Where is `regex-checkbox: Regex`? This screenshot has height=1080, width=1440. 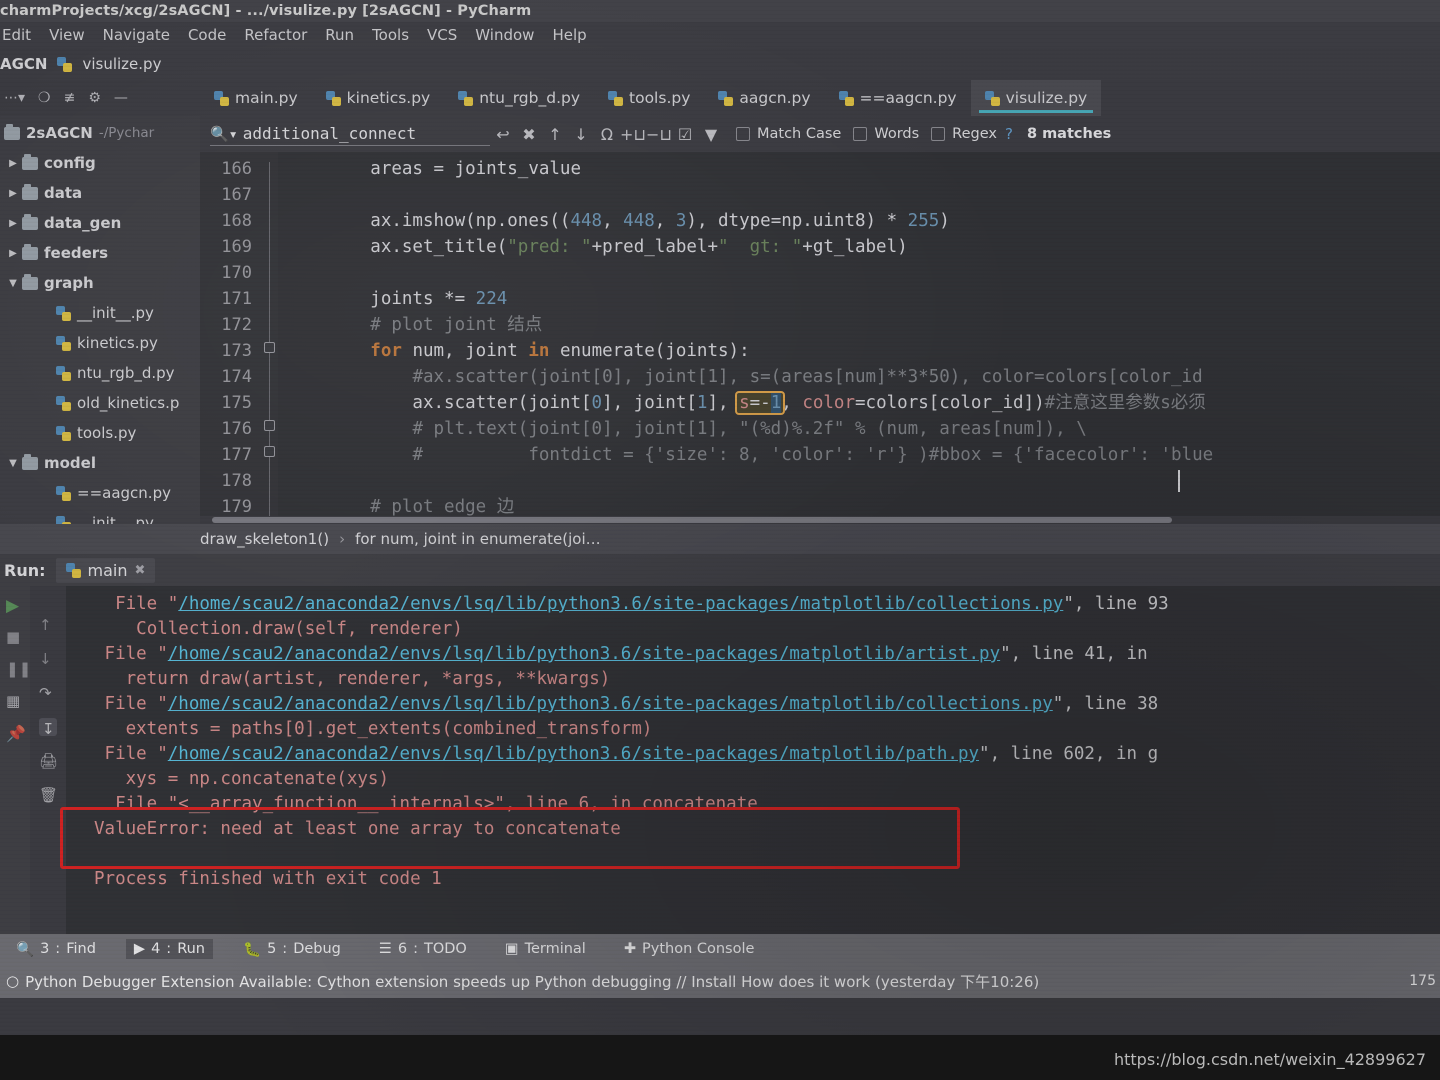 regex-checkbox: Regex is located at coordinates (964, 134).